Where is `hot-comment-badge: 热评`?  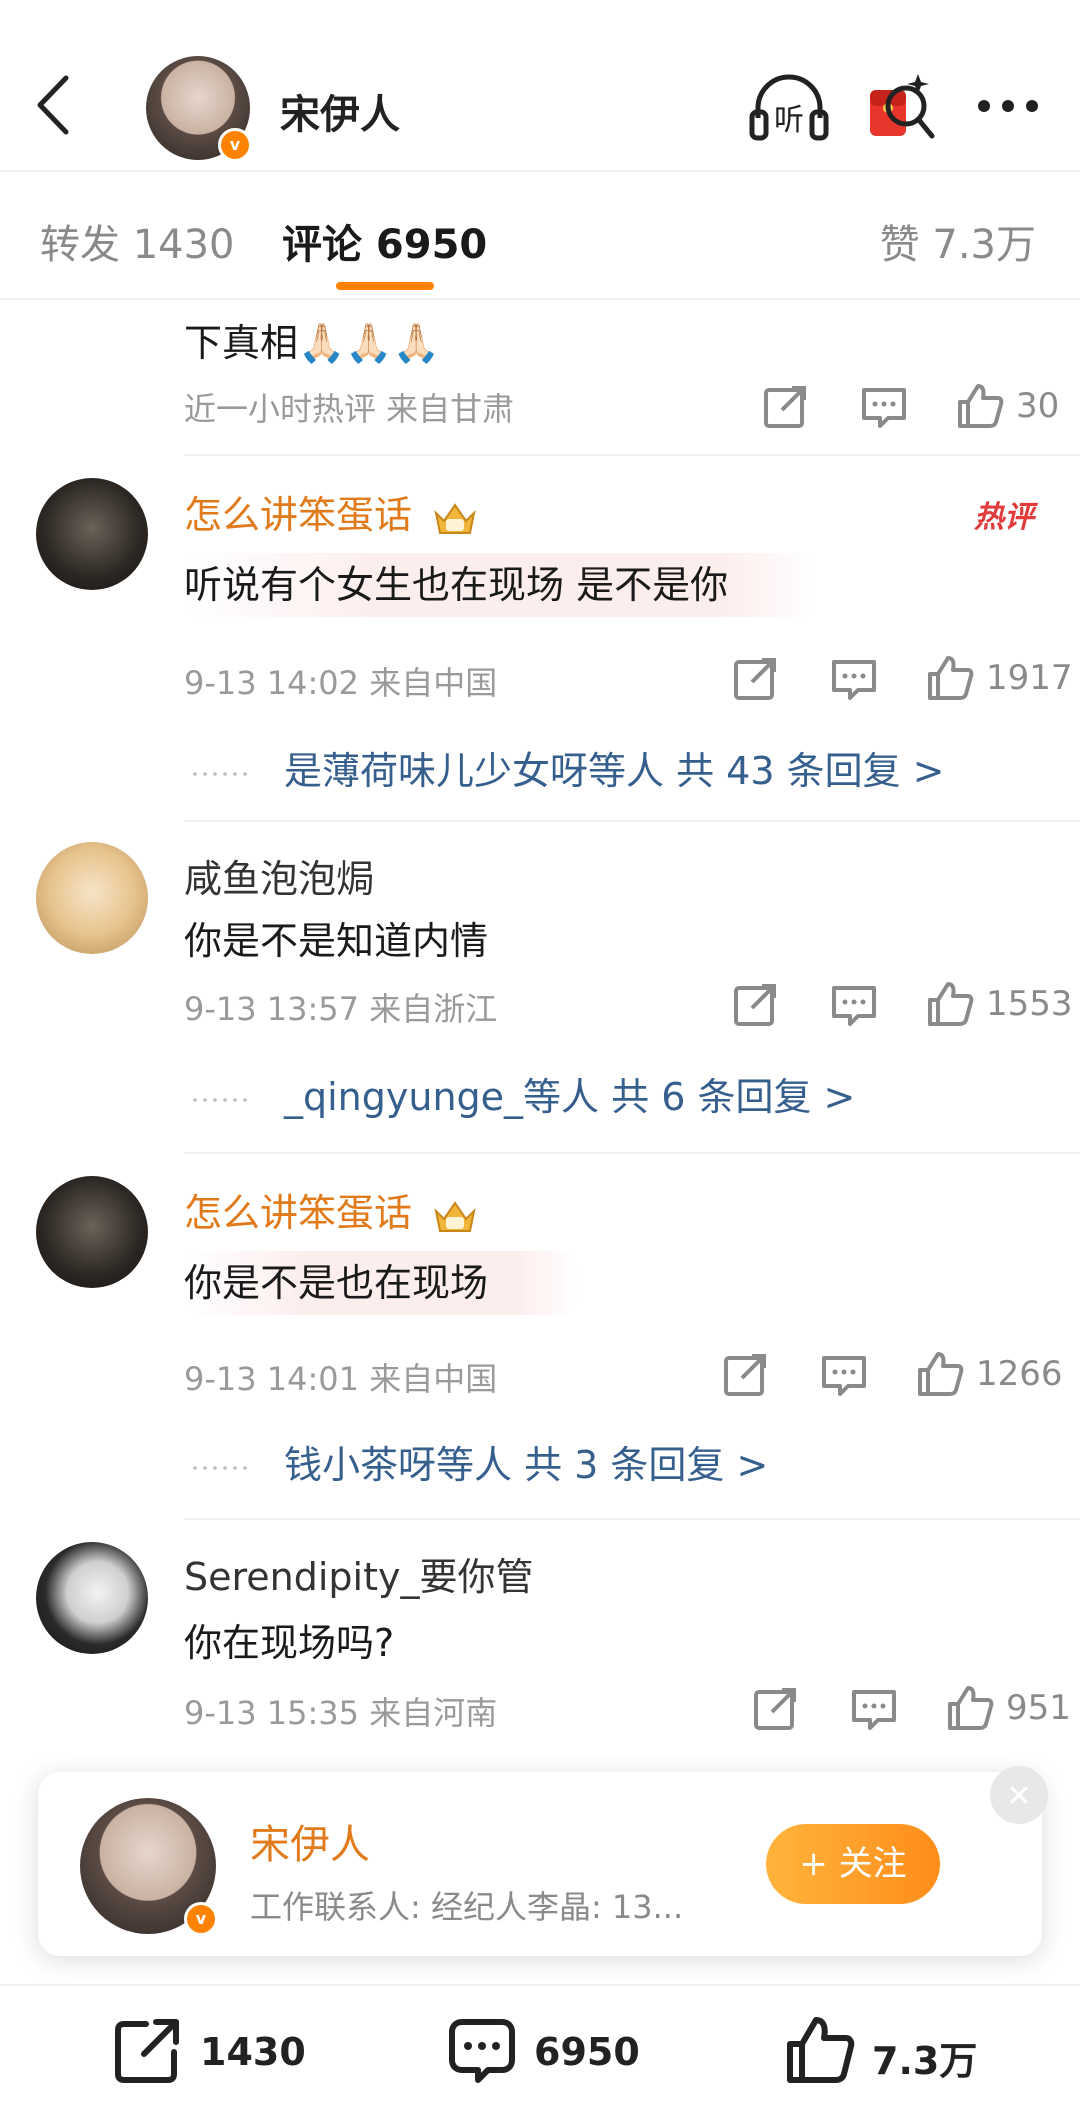 hot-comment-badge: 热评 is located at coordinates (1004, 517).